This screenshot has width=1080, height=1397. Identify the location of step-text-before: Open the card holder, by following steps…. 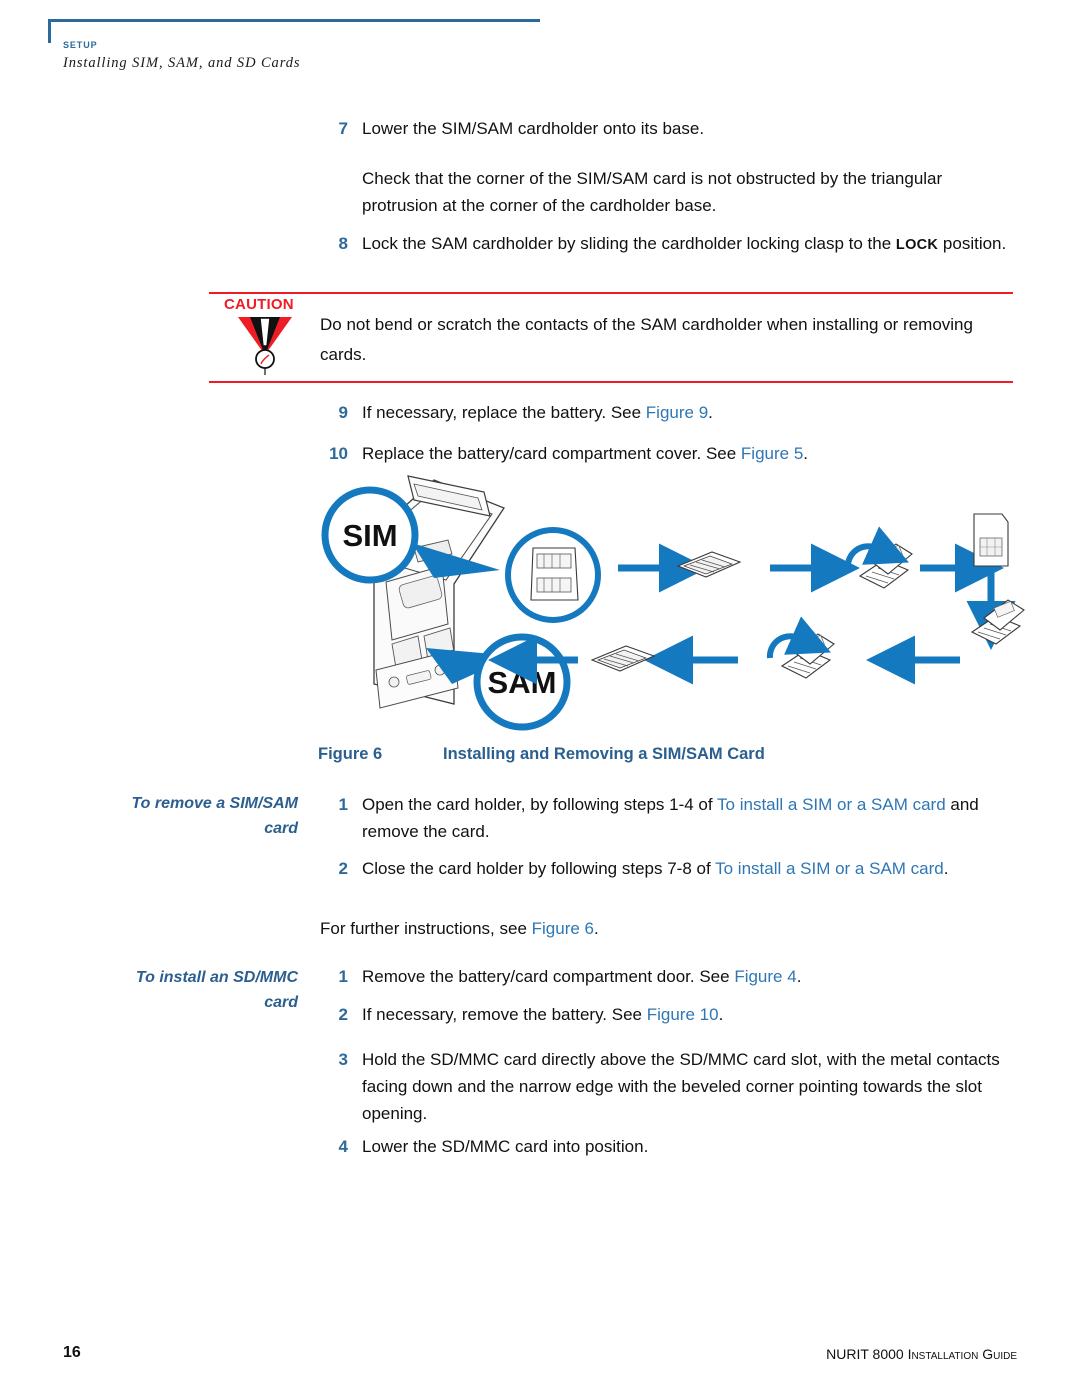
(540, 804).